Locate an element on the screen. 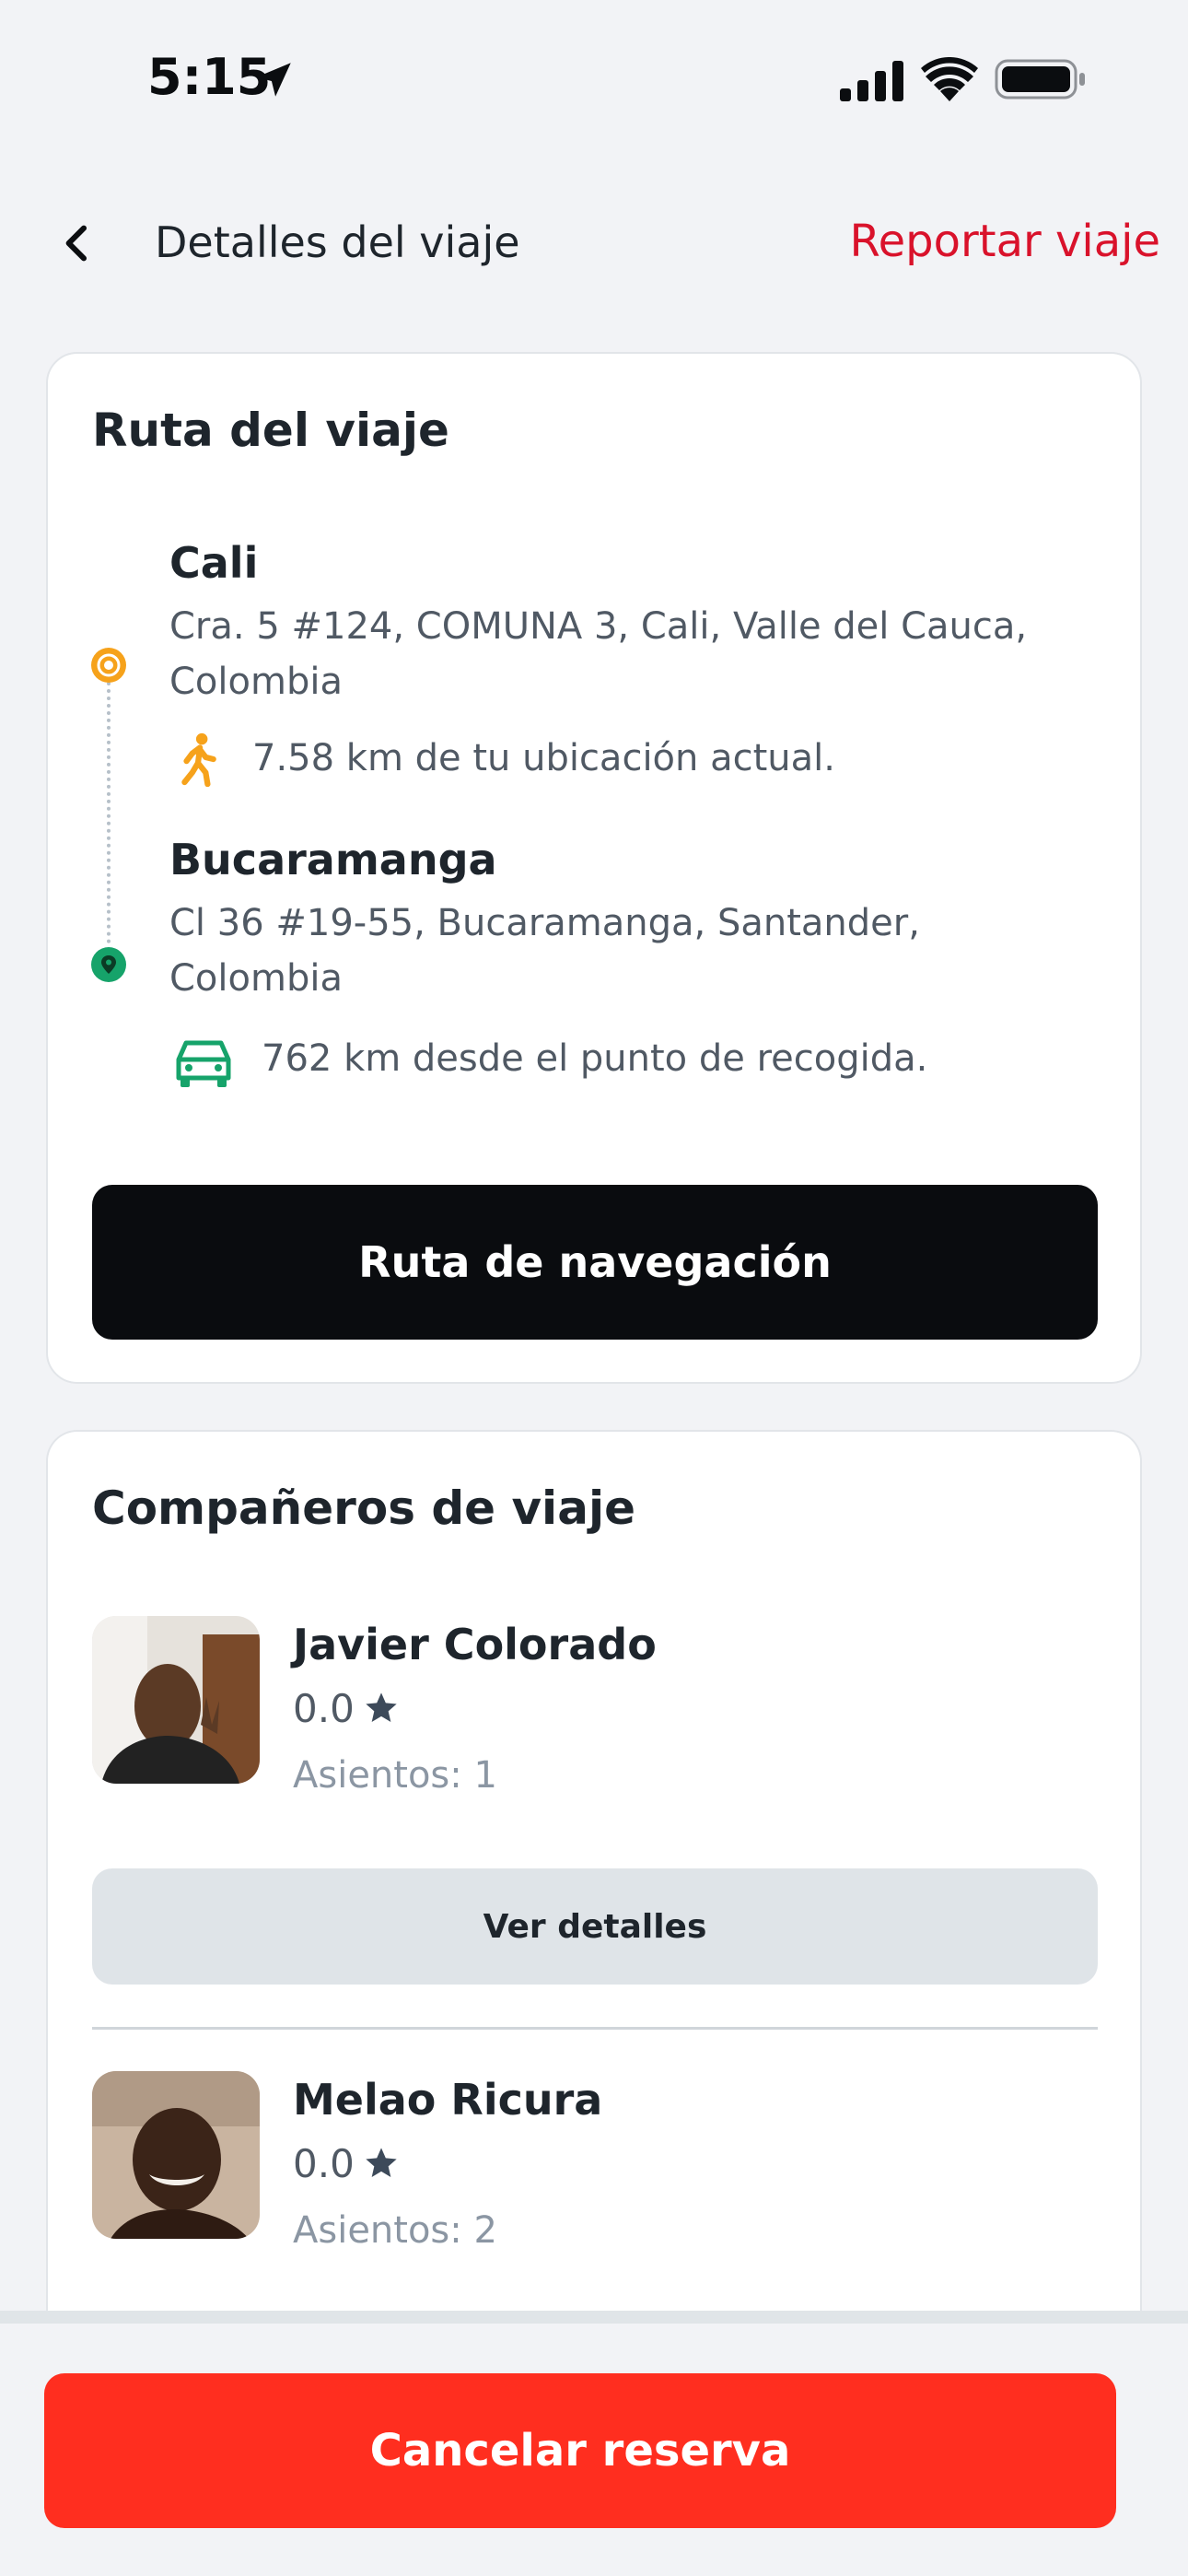  route-card-title: Ruta del viaje is located at coordinates (270, 430).